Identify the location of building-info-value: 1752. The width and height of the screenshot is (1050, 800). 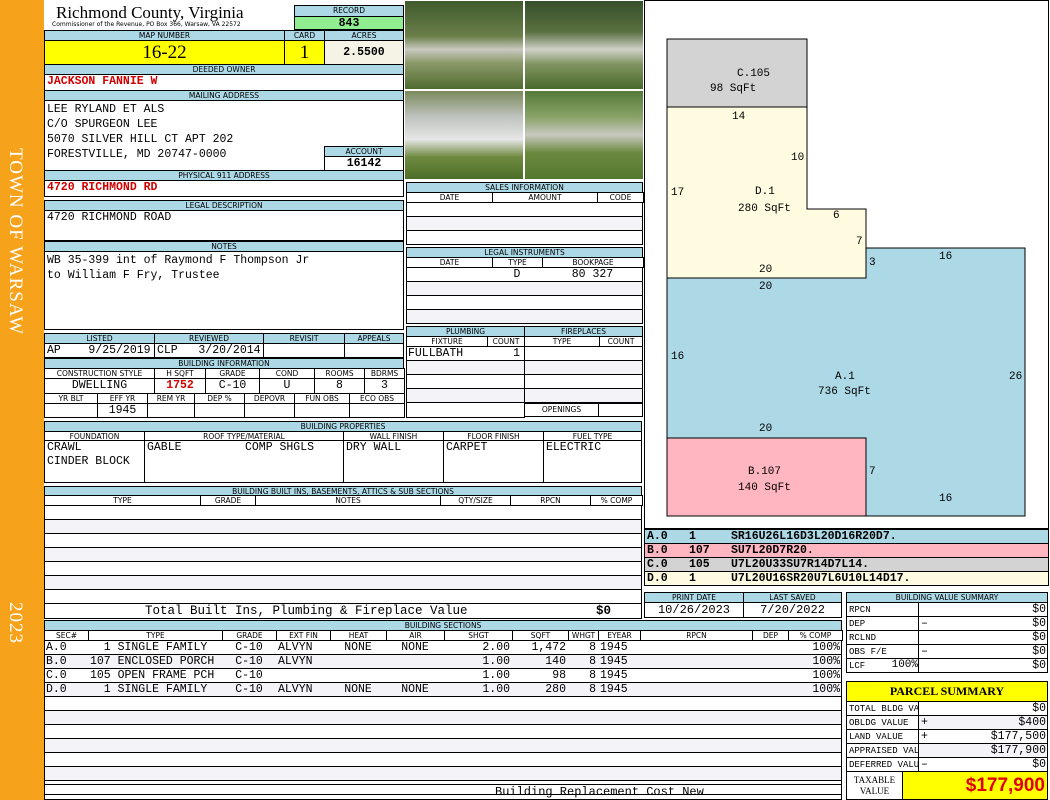
(180, 386).